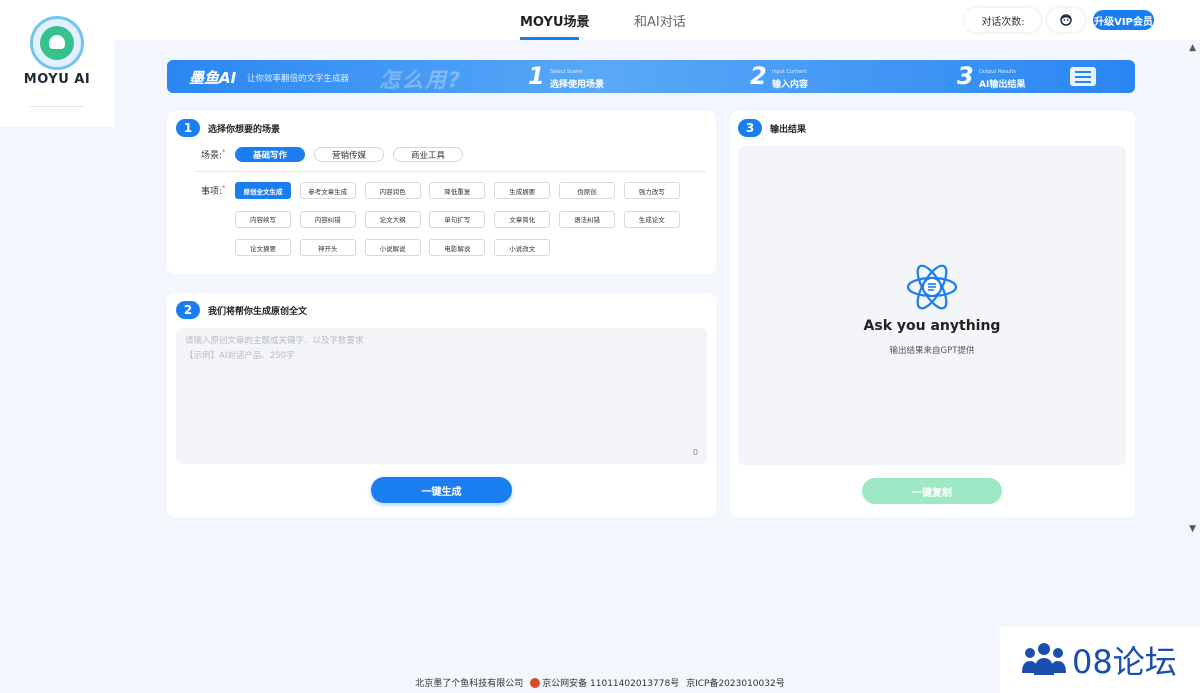  What do you see at coordinates (213, 154) in the screenshot?
I see `scene-label: 场景:*` at bounding box center [213, 154].